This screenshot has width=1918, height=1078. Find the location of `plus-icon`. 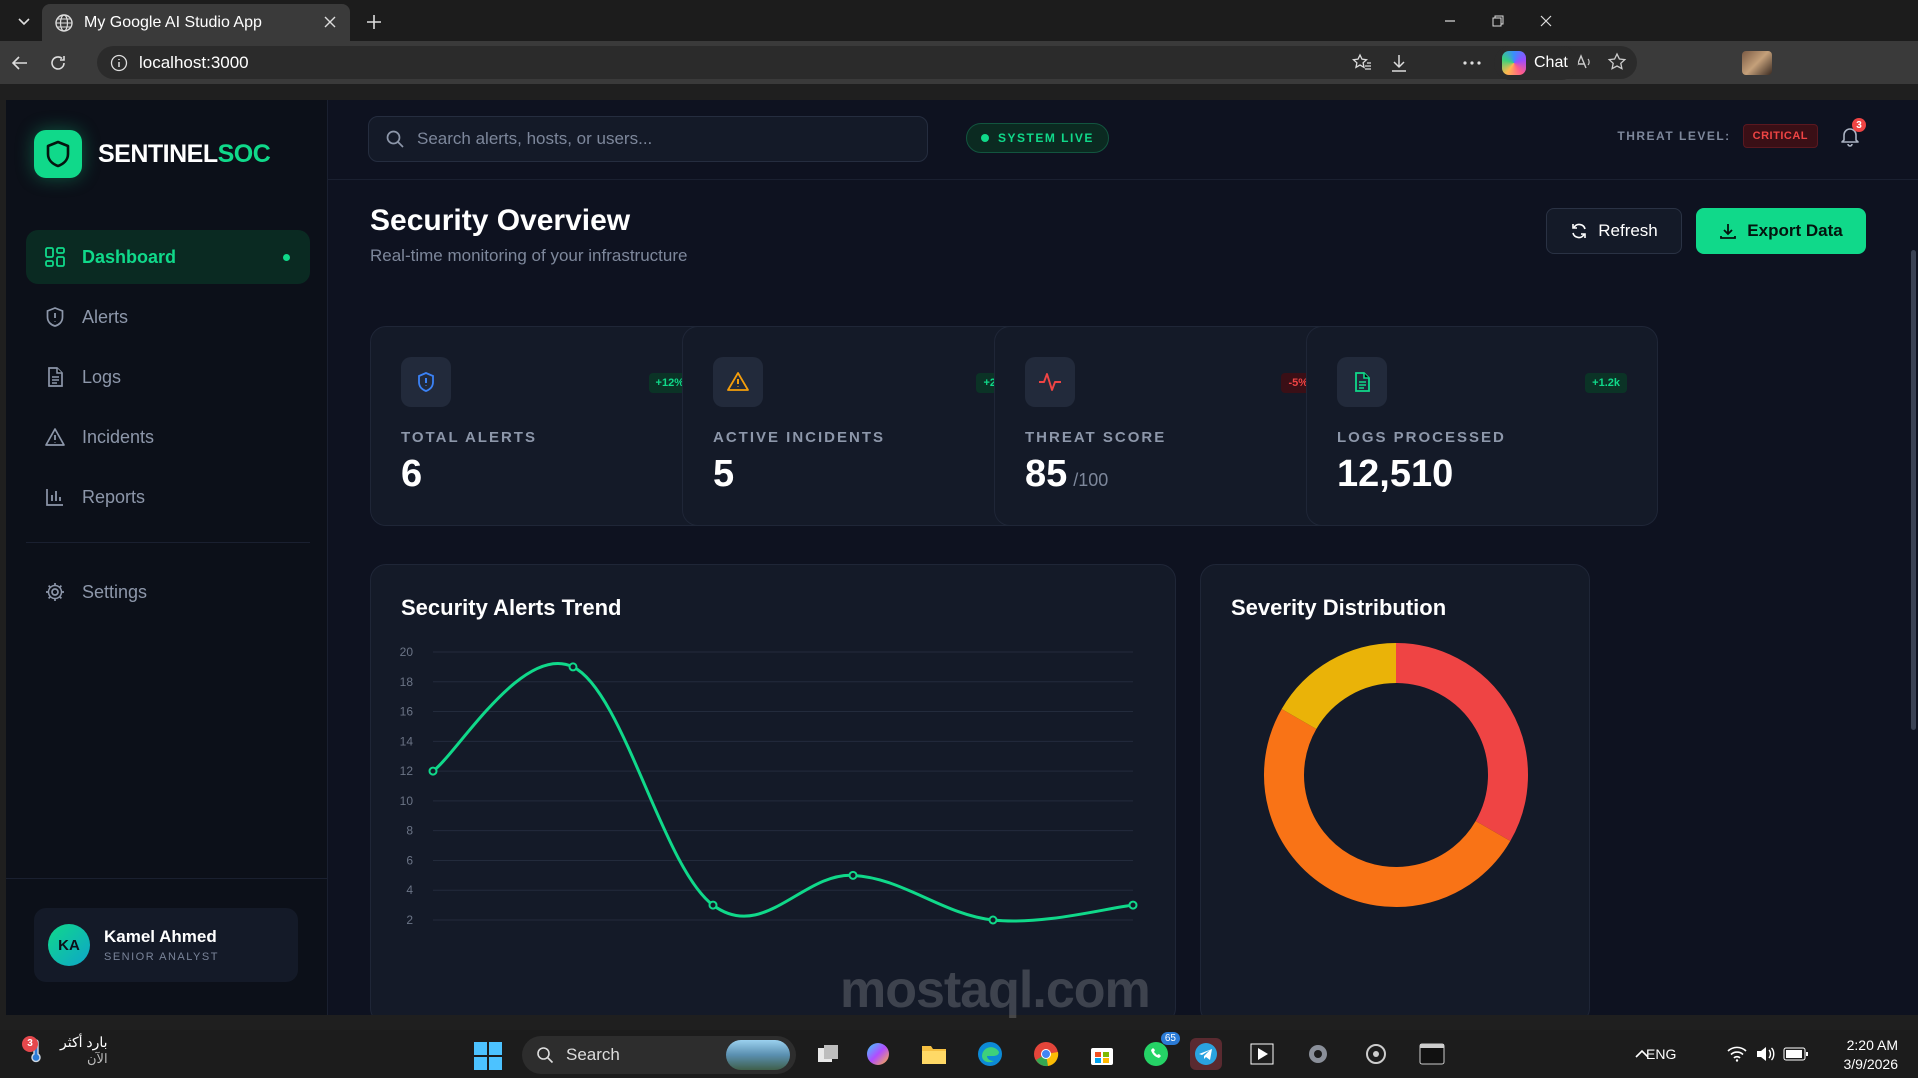

plus-icon is located at coordinates (374, 22).